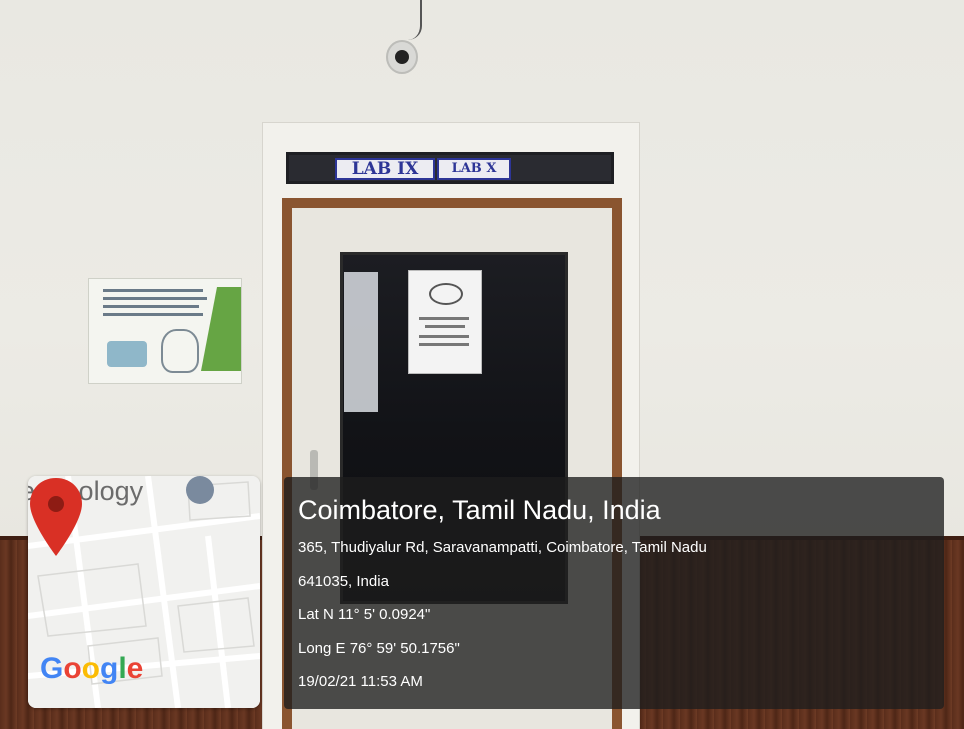 The image size is (964, 729). Describe the element at coordinates (479, 510) in the screenshot. I see `location-city: Coimbatore, Tamil Nadu, India` at that location.